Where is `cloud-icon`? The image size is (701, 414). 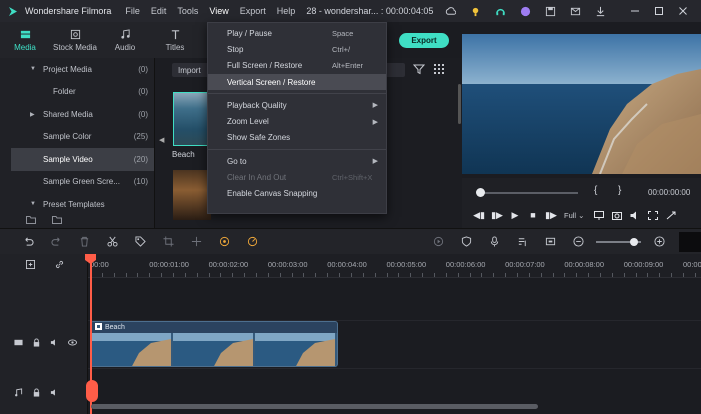
cloud-icon is located at coordinates (450, 11).